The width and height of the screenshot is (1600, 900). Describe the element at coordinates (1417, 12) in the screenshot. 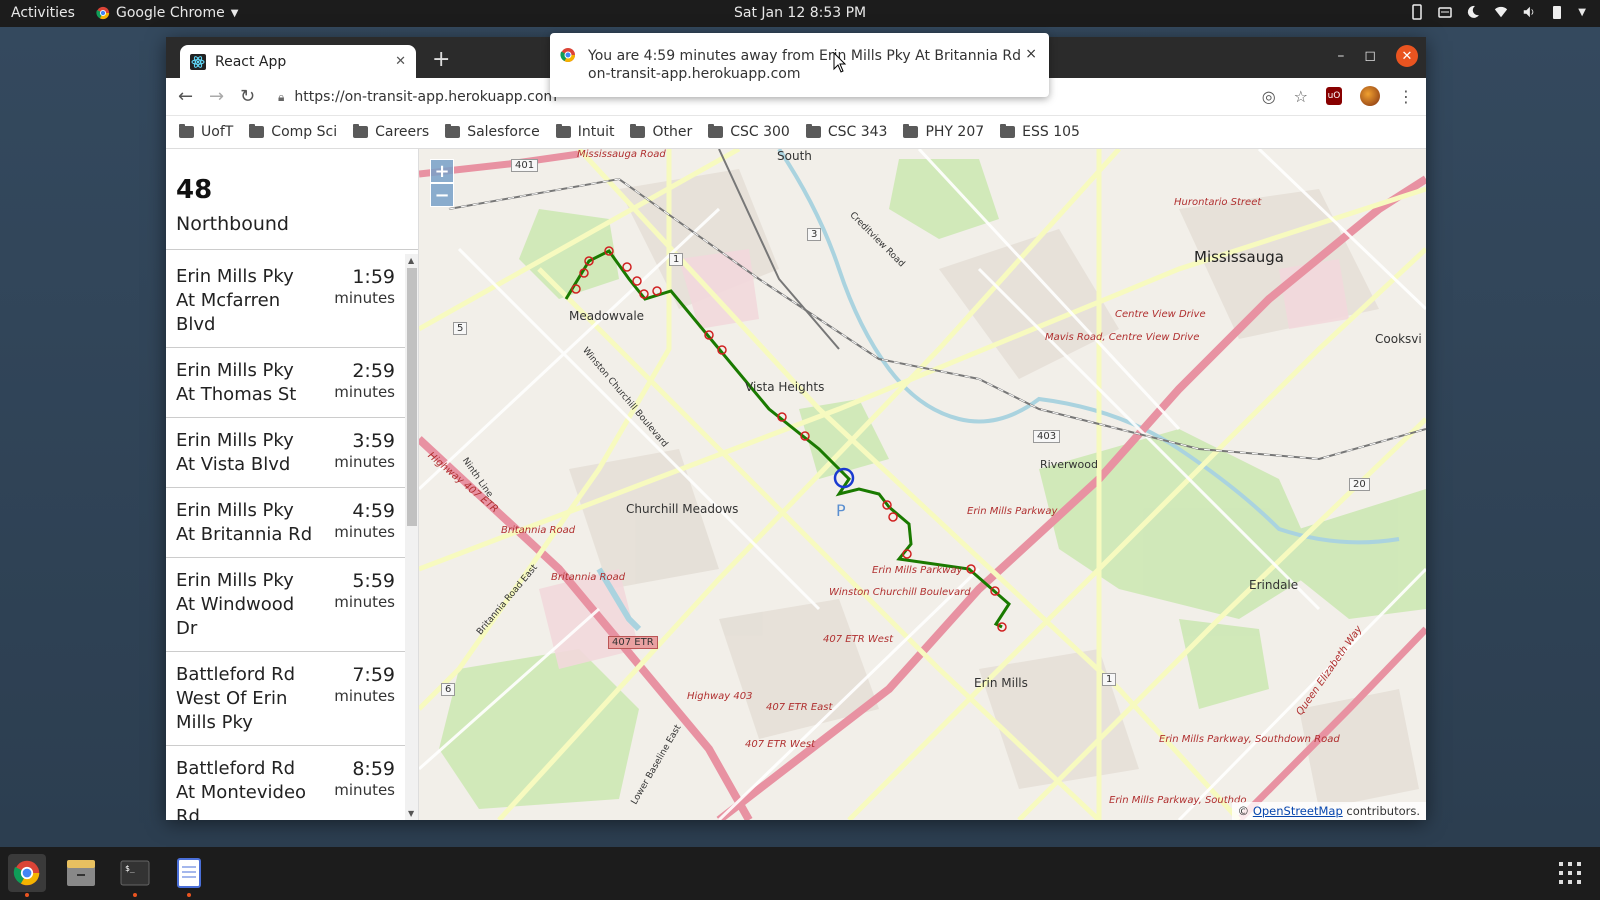

I see `phone-icon` at that location.